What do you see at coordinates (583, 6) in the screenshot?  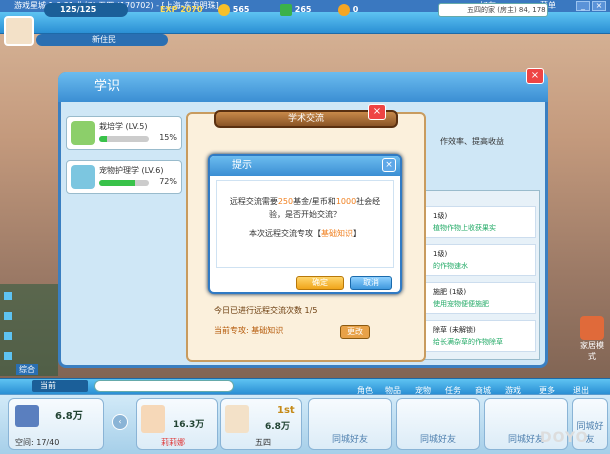 I see `minimize-button: _` at bounding box center [583, 6].